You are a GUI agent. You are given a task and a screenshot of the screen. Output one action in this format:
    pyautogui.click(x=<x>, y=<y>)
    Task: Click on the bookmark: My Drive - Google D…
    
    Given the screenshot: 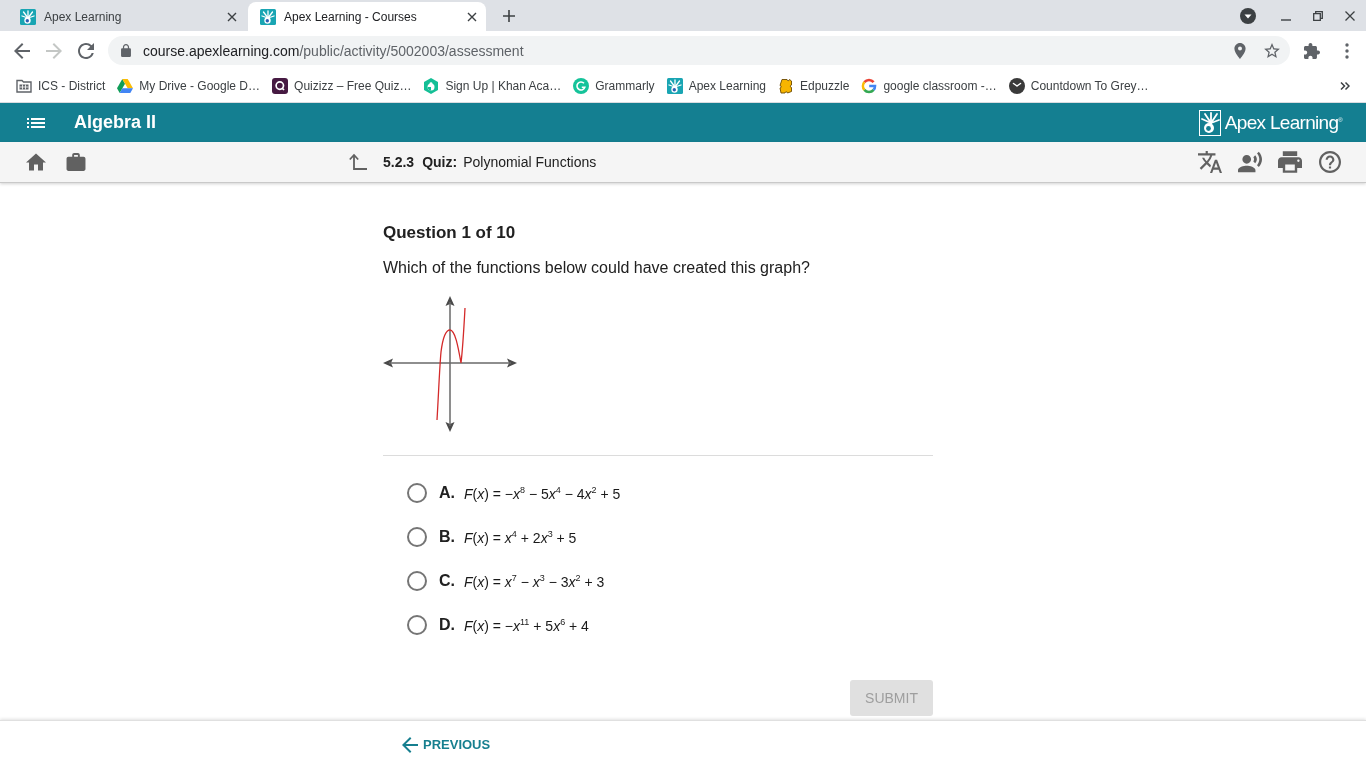 What is the action you would take?
    pyautogui.click(x=189, y=86)
    